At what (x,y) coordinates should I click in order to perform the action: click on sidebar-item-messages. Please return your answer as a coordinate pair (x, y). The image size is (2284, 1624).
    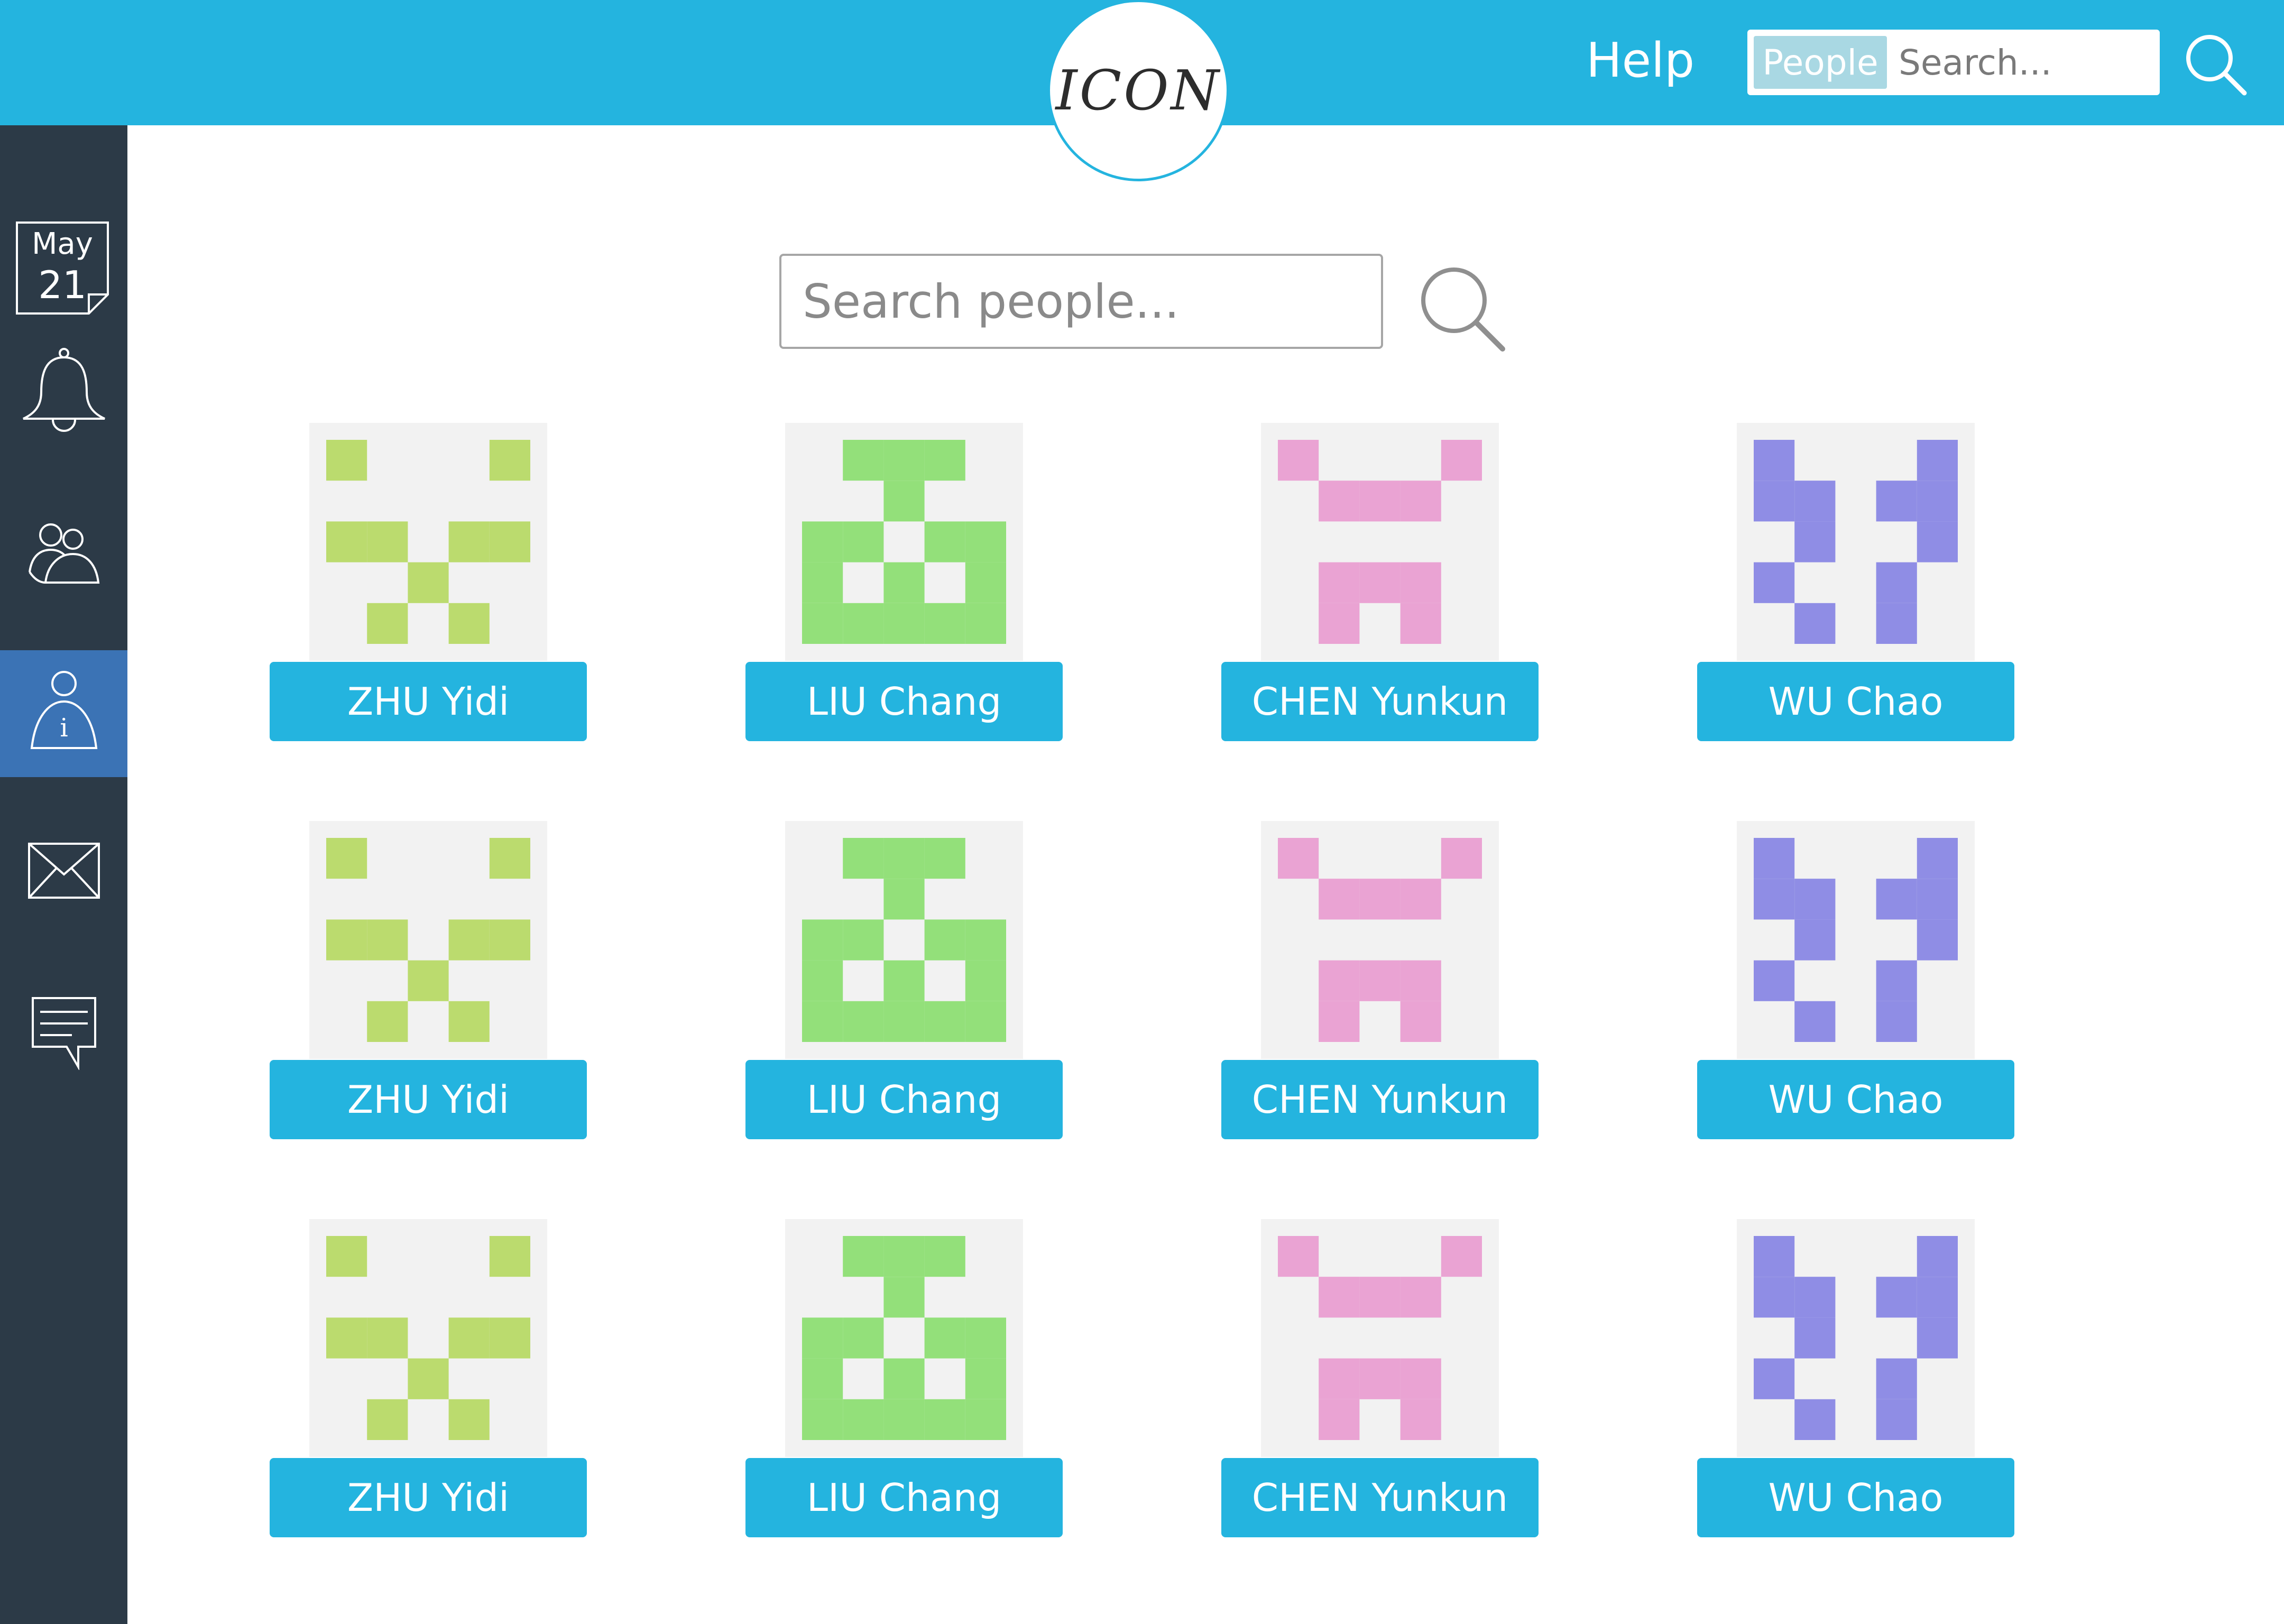
    Looking at the image, I should click on (63, 1033).